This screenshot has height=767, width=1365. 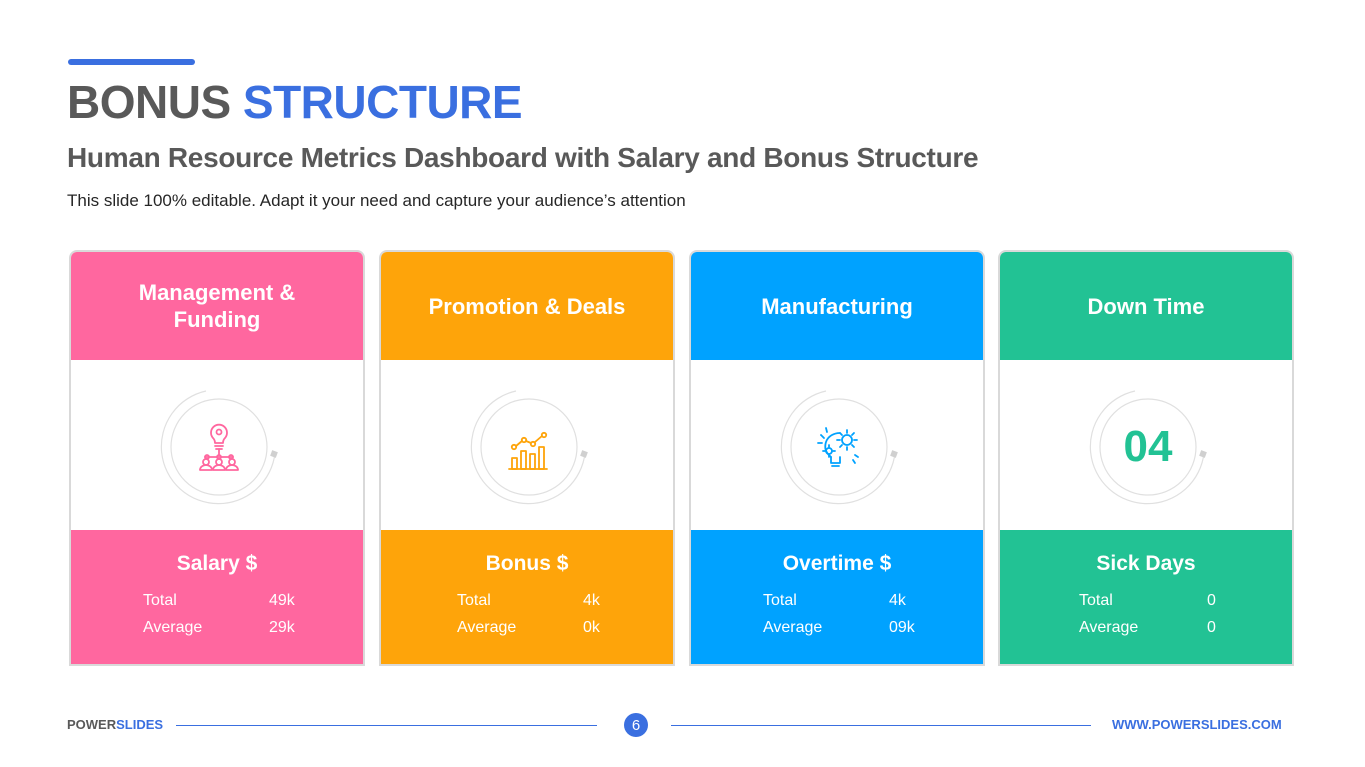 I want to click on footer-divider-right, so click(x=881, y=725).